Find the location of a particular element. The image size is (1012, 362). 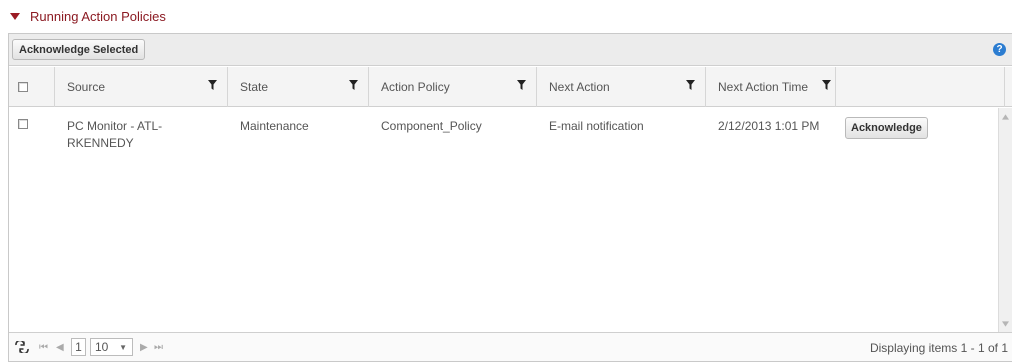

column-header-state: State is located at coordinates (298, 87).